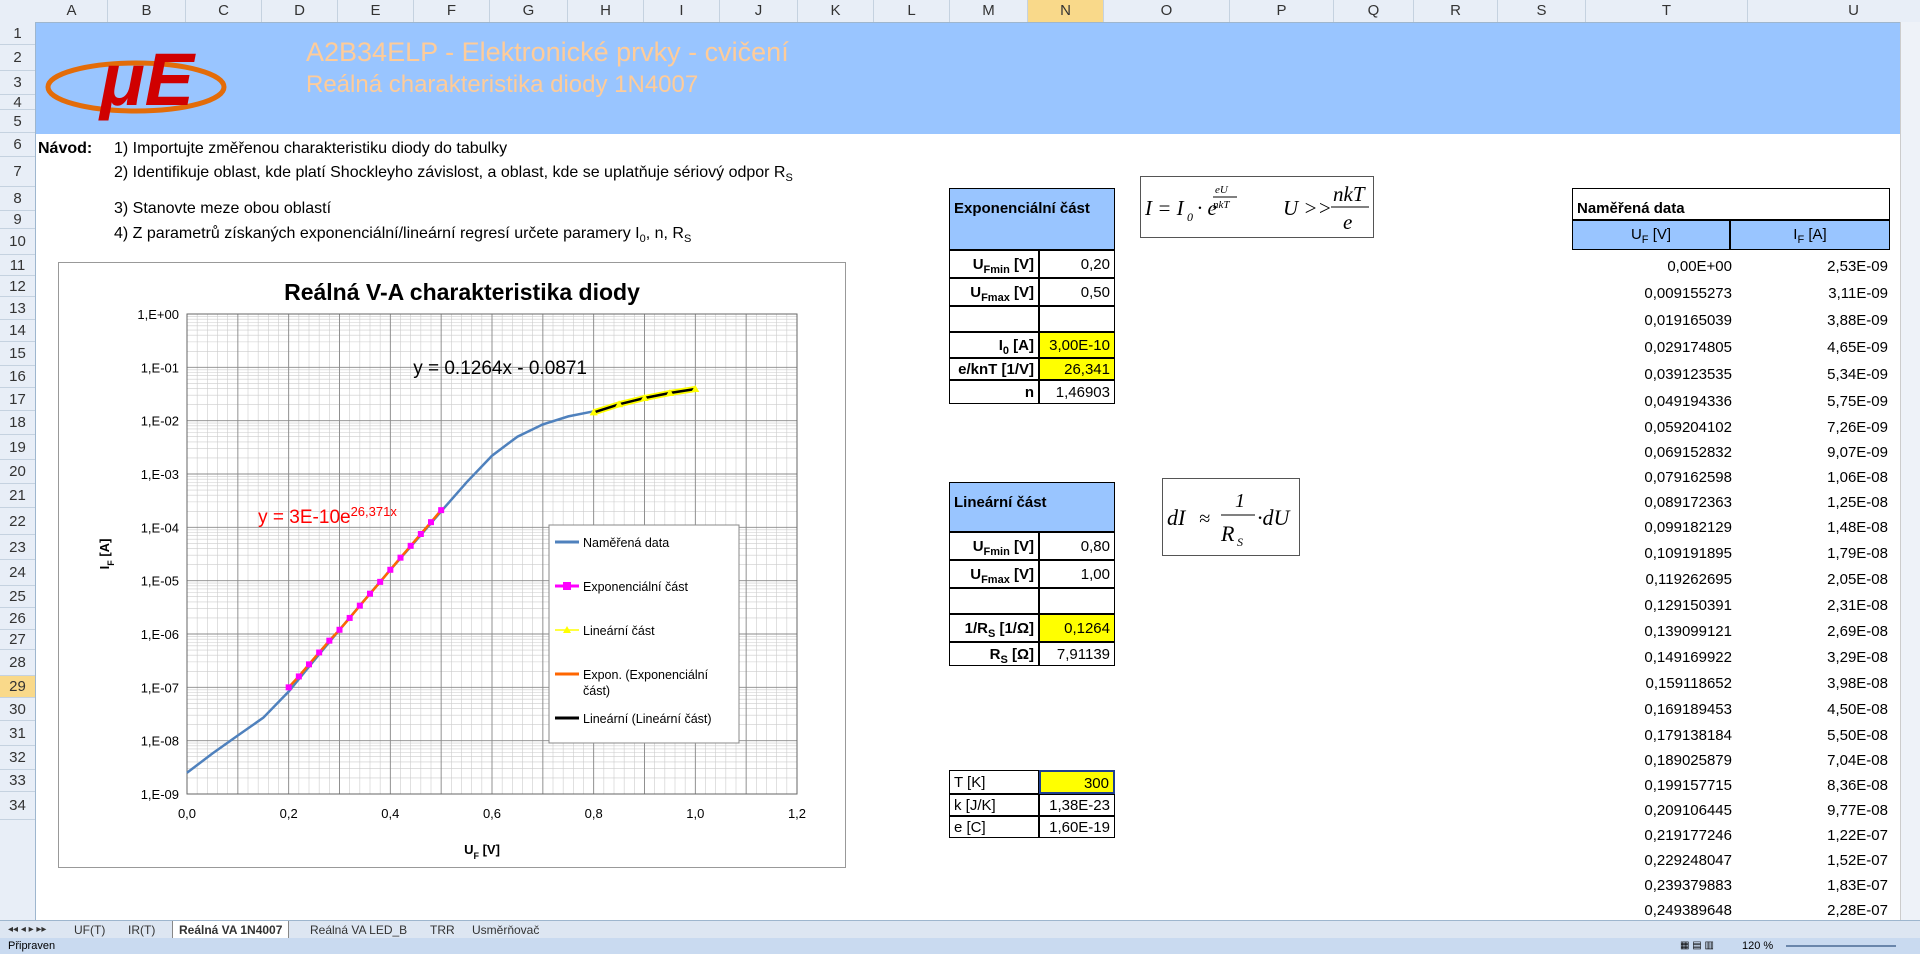 This screenshot has width=1920, height=954. Describe the element at coordinates (17, 781) in the screenshot. I see `row-header-33: 33` at that location.